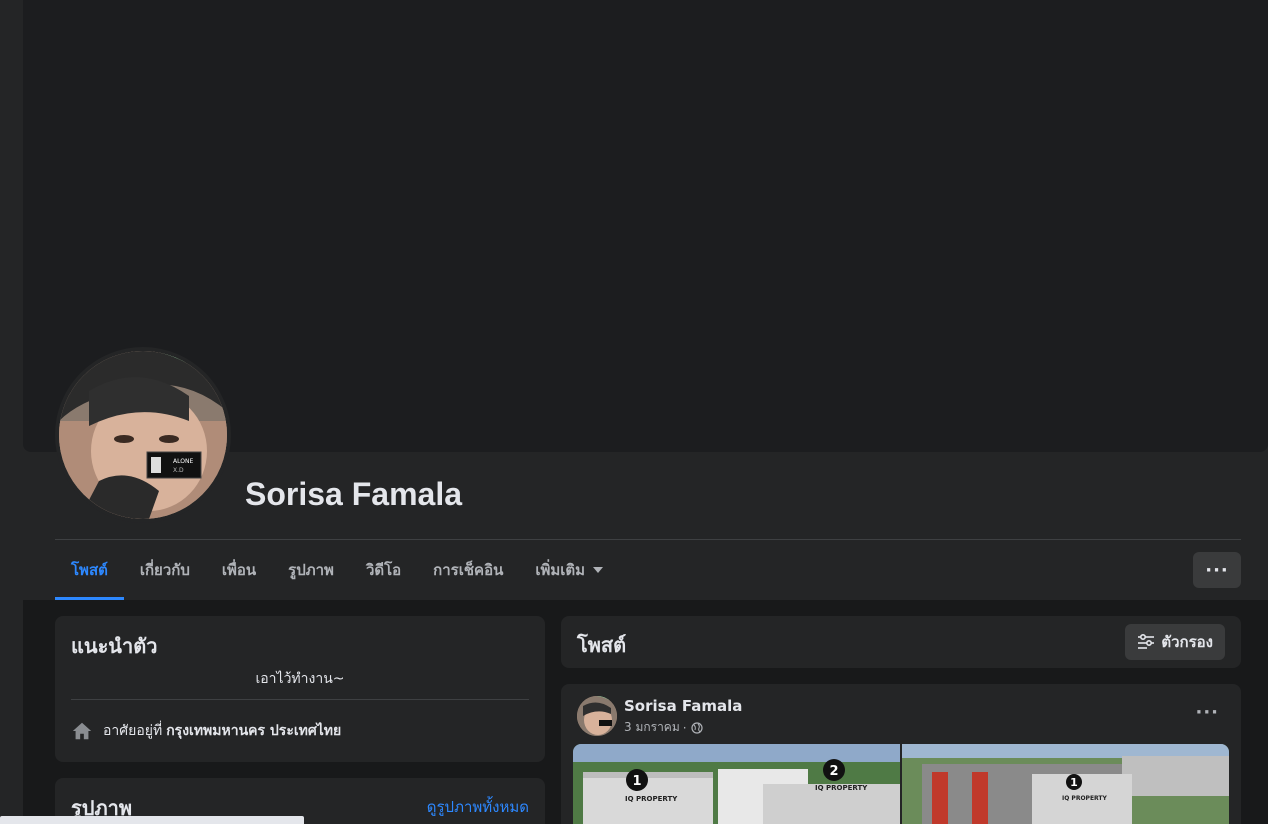  I want to click on lives-in-place: กรุงเทพมหานคร ประเทศไทย, so click(253, 731).